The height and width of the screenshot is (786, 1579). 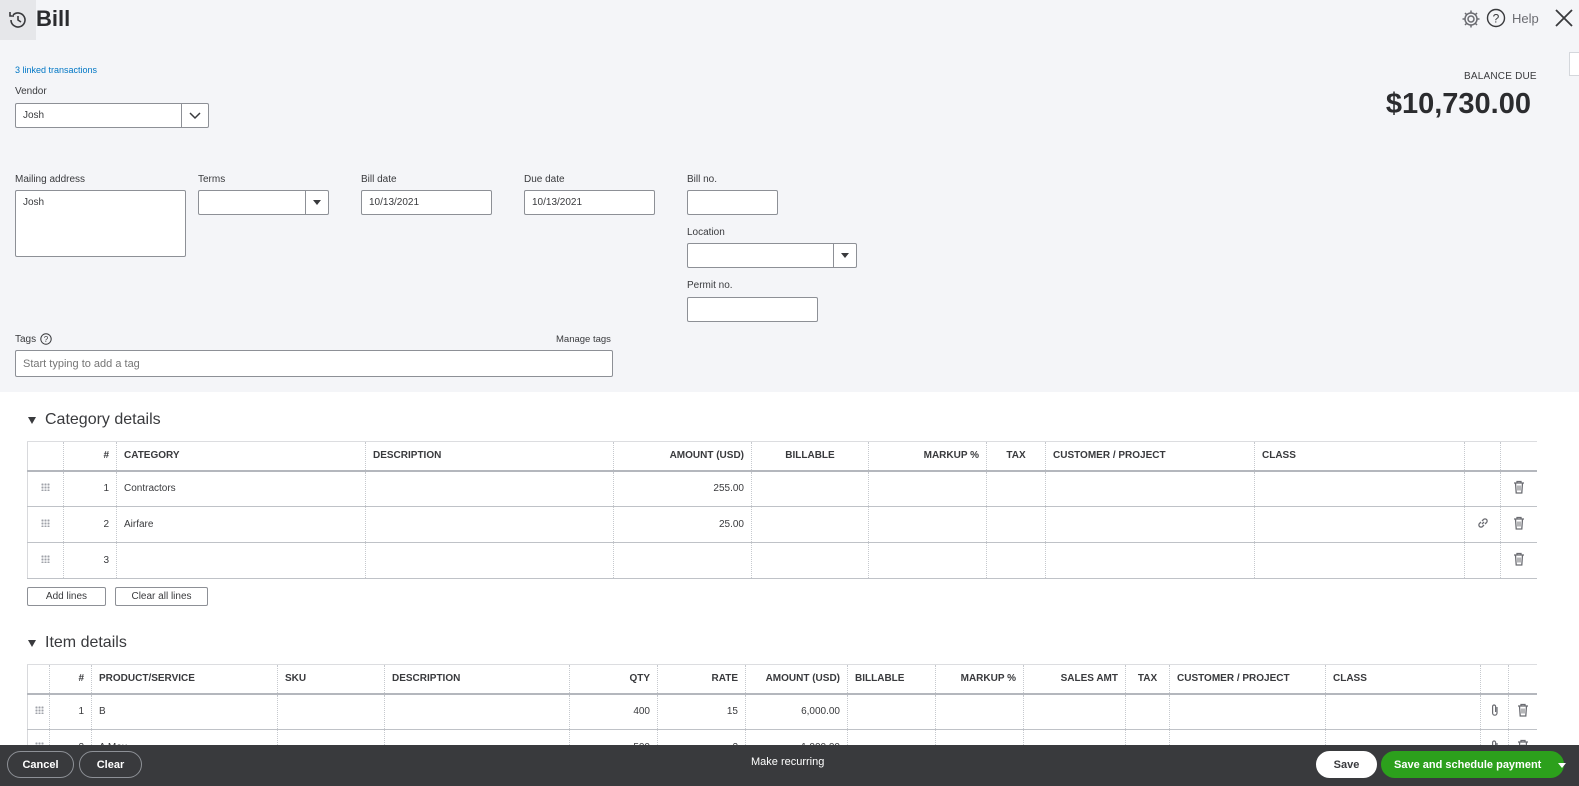 What do you see at coordinates (682, 524) in the screenshot?
I see `amount-cell: 25.00` at bounding box center [682, 524].